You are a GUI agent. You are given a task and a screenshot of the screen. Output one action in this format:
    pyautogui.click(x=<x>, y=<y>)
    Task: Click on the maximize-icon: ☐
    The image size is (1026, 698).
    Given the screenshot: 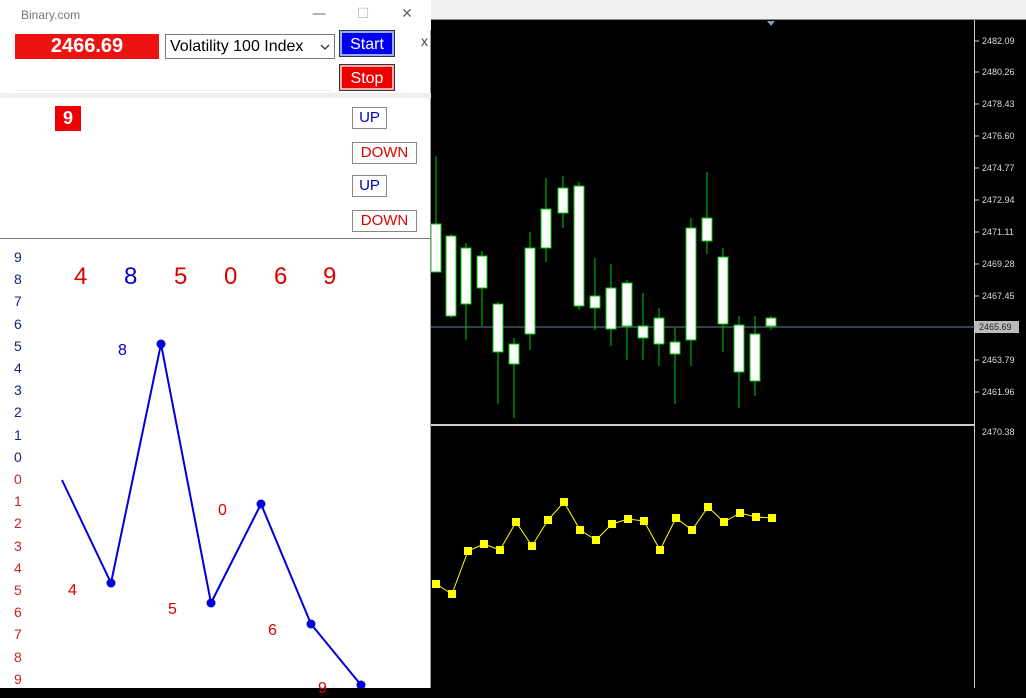 What is the action you would take?
    pyautogui.click(x=363, y=14)
    